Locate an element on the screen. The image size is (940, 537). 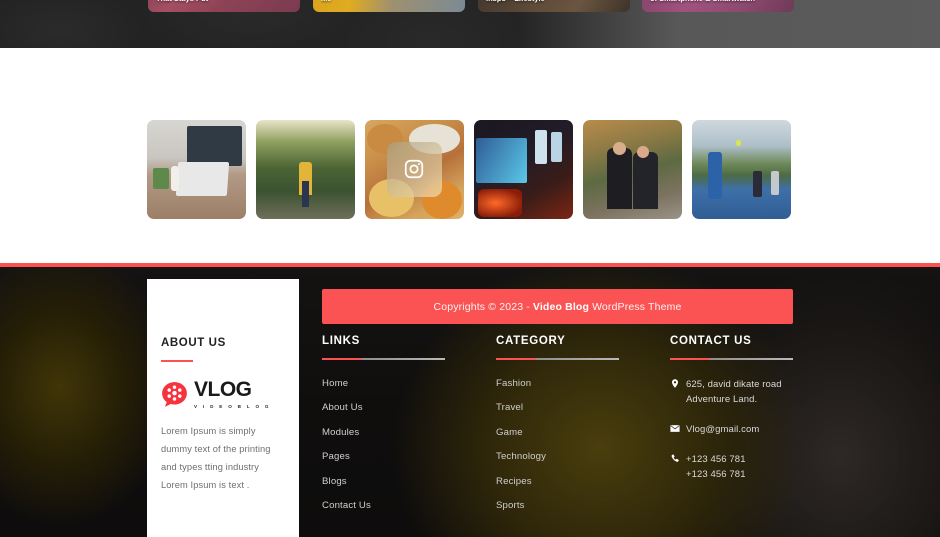
category-travel: Travel is located at coordinates (561, 407).